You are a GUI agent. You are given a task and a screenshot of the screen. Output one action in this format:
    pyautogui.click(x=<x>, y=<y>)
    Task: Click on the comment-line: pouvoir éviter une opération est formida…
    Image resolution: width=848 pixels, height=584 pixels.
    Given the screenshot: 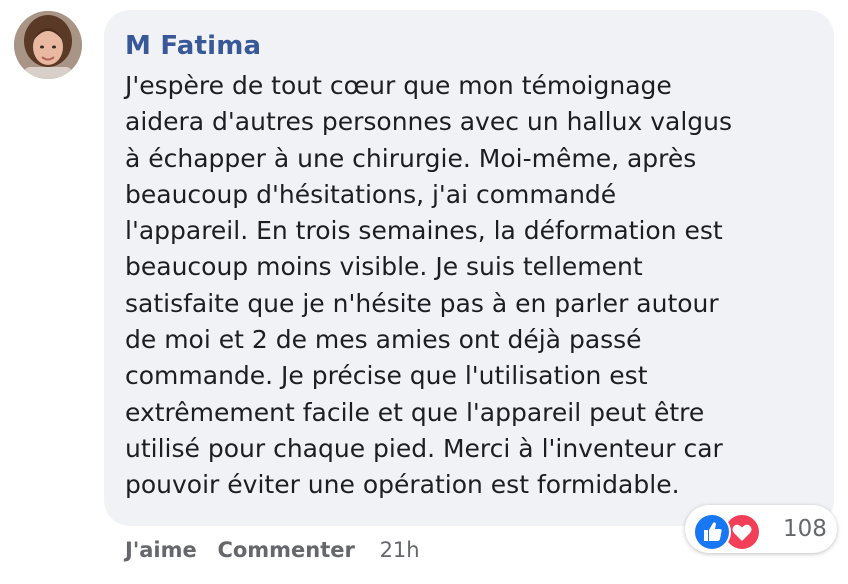 What is the action you would take?
    pyautogui.click(x=402, y=485)
    